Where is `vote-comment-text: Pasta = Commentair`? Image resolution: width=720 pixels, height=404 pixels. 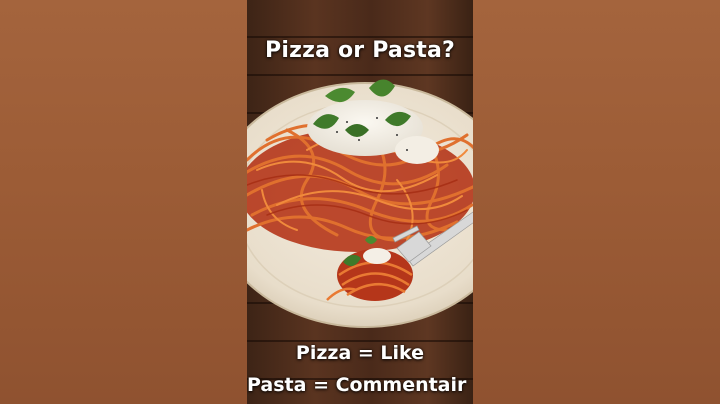
vote-comment-text: Pasta = Commentair is located at coordinates (357, 385).